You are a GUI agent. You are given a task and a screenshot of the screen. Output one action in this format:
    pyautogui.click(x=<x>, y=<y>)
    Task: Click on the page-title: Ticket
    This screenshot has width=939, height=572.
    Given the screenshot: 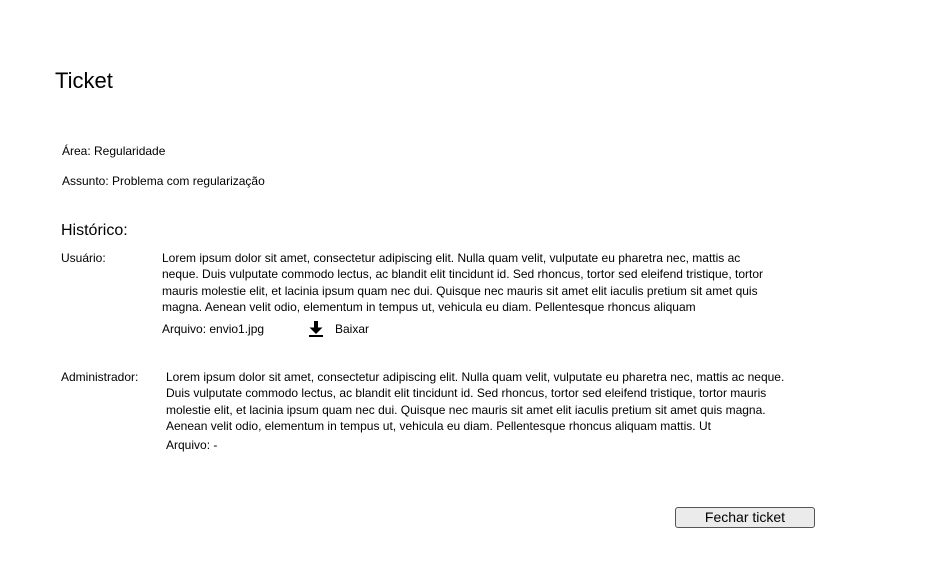 What is the action you would take?
    pyautogui.click(x=84, y=80)
    